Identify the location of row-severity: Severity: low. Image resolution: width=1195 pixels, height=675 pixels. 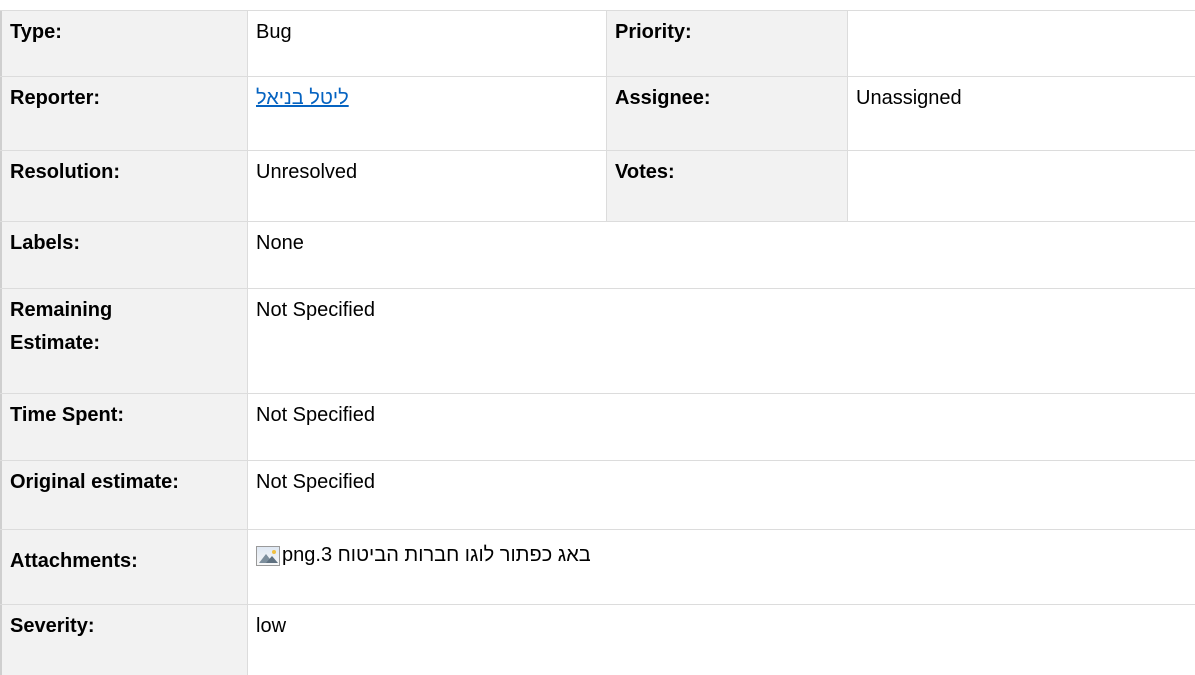
(597, 640).